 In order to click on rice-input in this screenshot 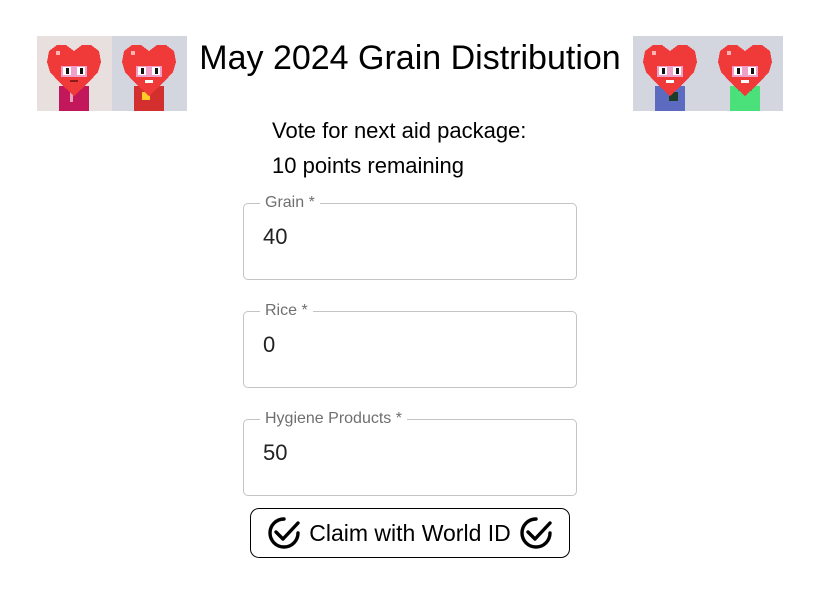, I will do `click(408, 345)`.